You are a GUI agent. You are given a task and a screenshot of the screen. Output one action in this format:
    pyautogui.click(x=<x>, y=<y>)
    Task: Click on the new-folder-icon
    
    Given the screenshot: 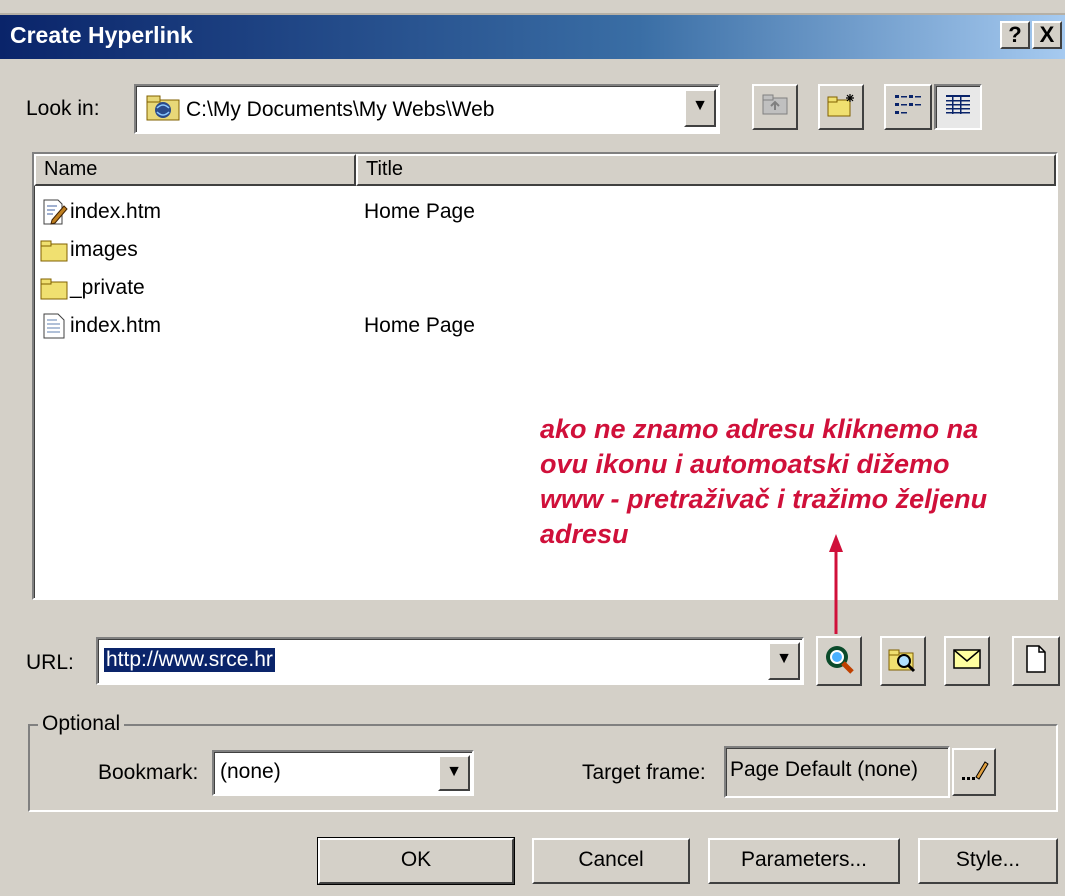 What is the action you would take?
    pyautogui.click(x=841, y=107)
    